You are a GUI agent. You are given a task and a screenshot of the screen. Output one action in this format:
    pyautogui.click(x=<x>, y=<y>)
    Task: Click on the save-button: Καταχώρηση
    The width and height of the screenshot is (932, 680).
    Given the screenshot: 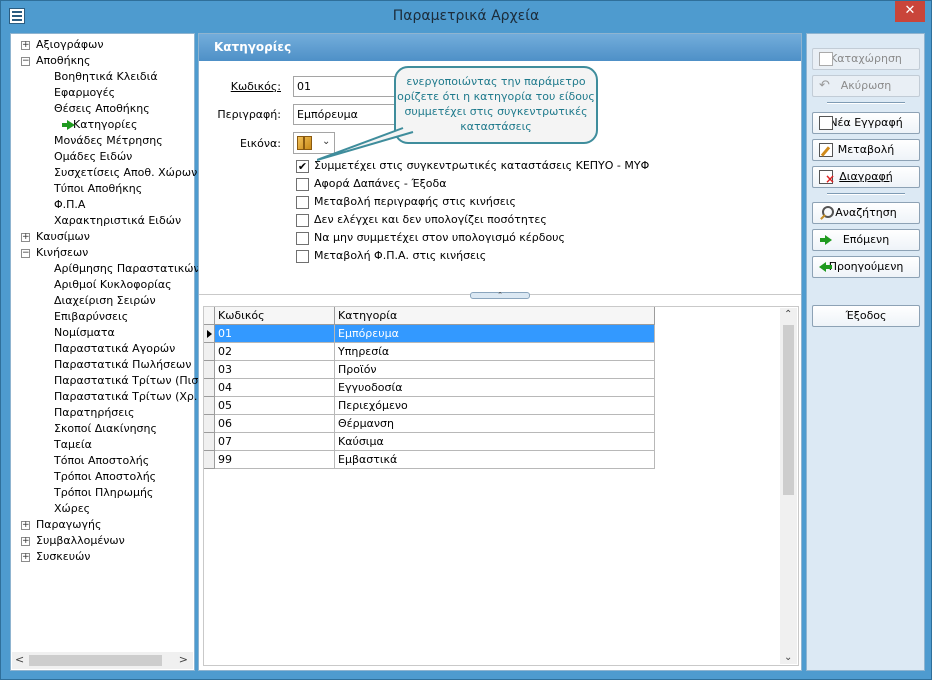 What is the action you would take?
    pyautogui.click(x=866, y=59)
    